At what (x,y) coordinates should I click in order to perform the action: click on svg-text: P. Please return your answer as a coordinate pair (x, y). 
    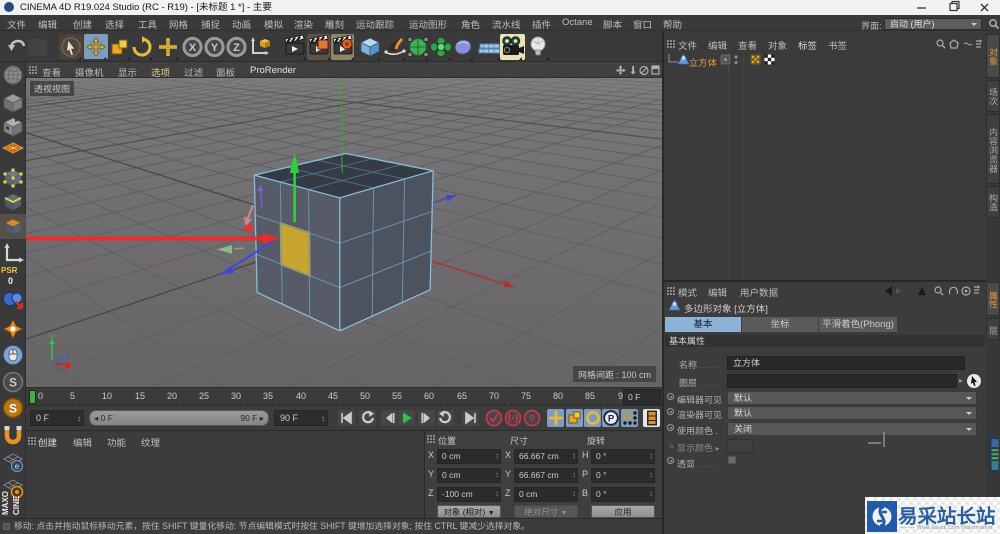
    Looking at the image, I should click on (611, 419).